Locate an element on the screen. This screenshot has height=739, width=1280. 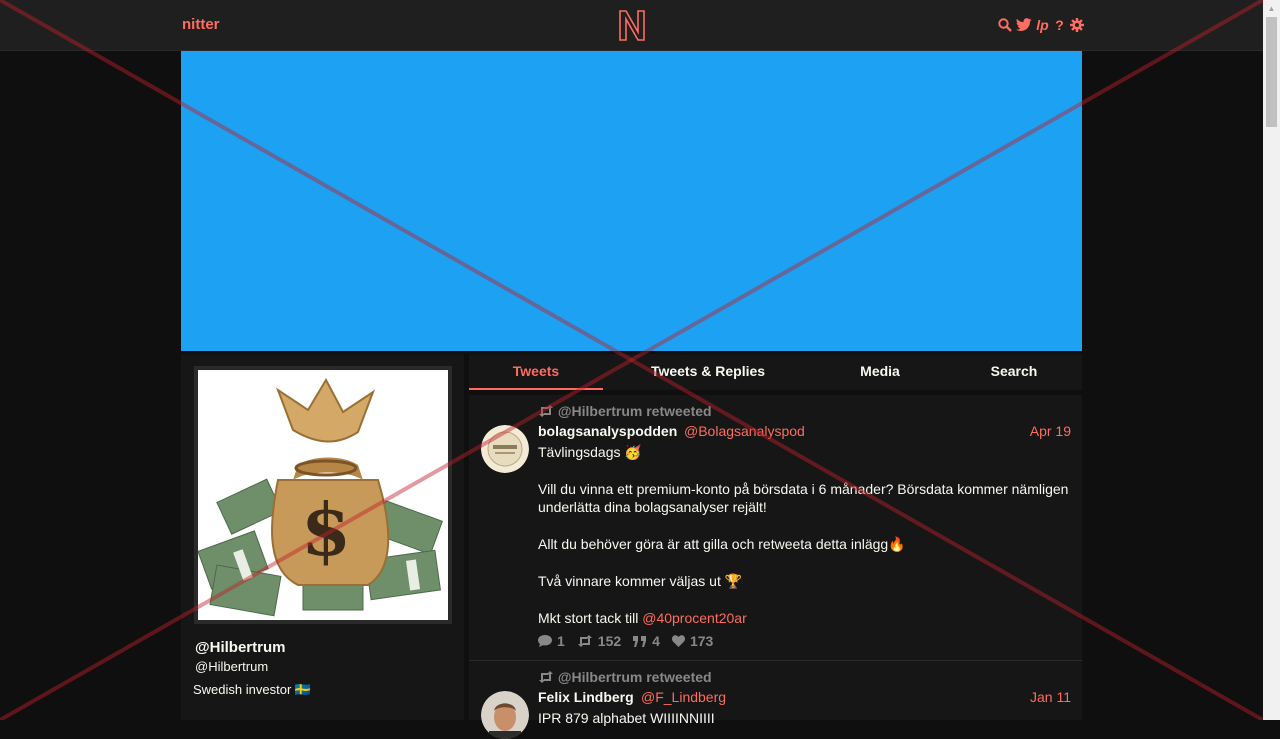
profile-fullname: @Hilbertrum is located at coordinates (240, 647).